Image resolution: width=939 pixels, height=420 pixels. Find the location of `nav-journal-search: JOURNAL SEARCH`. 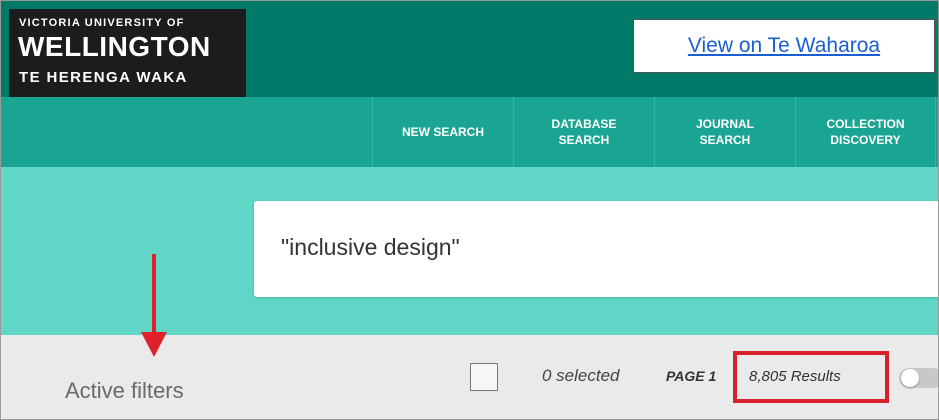

nav-journal-search: JOURNAL SEARCH is located at coordinates (724, 132).